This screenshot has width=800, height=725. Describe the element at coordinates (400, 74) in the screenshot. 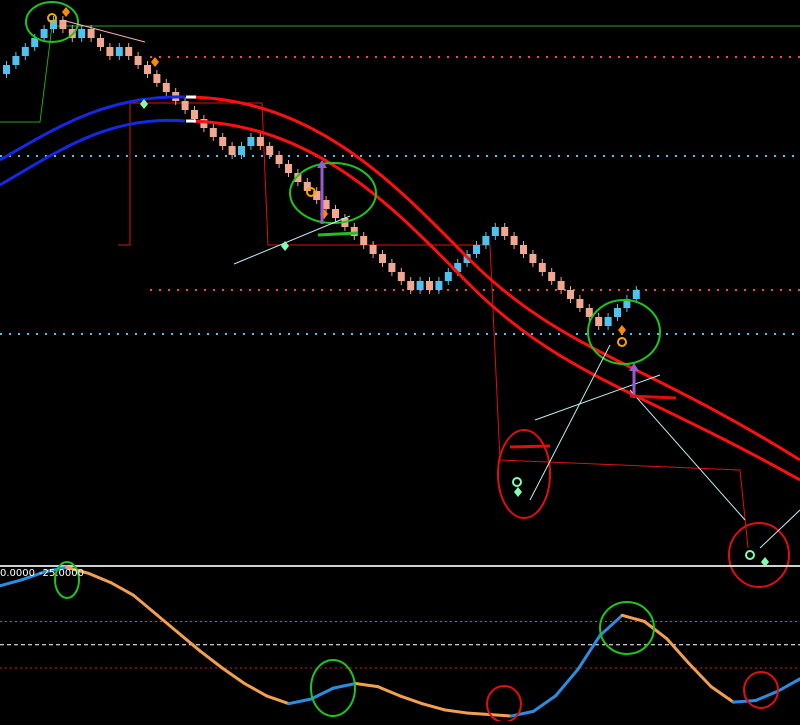

I see `green-step-line` at that location.